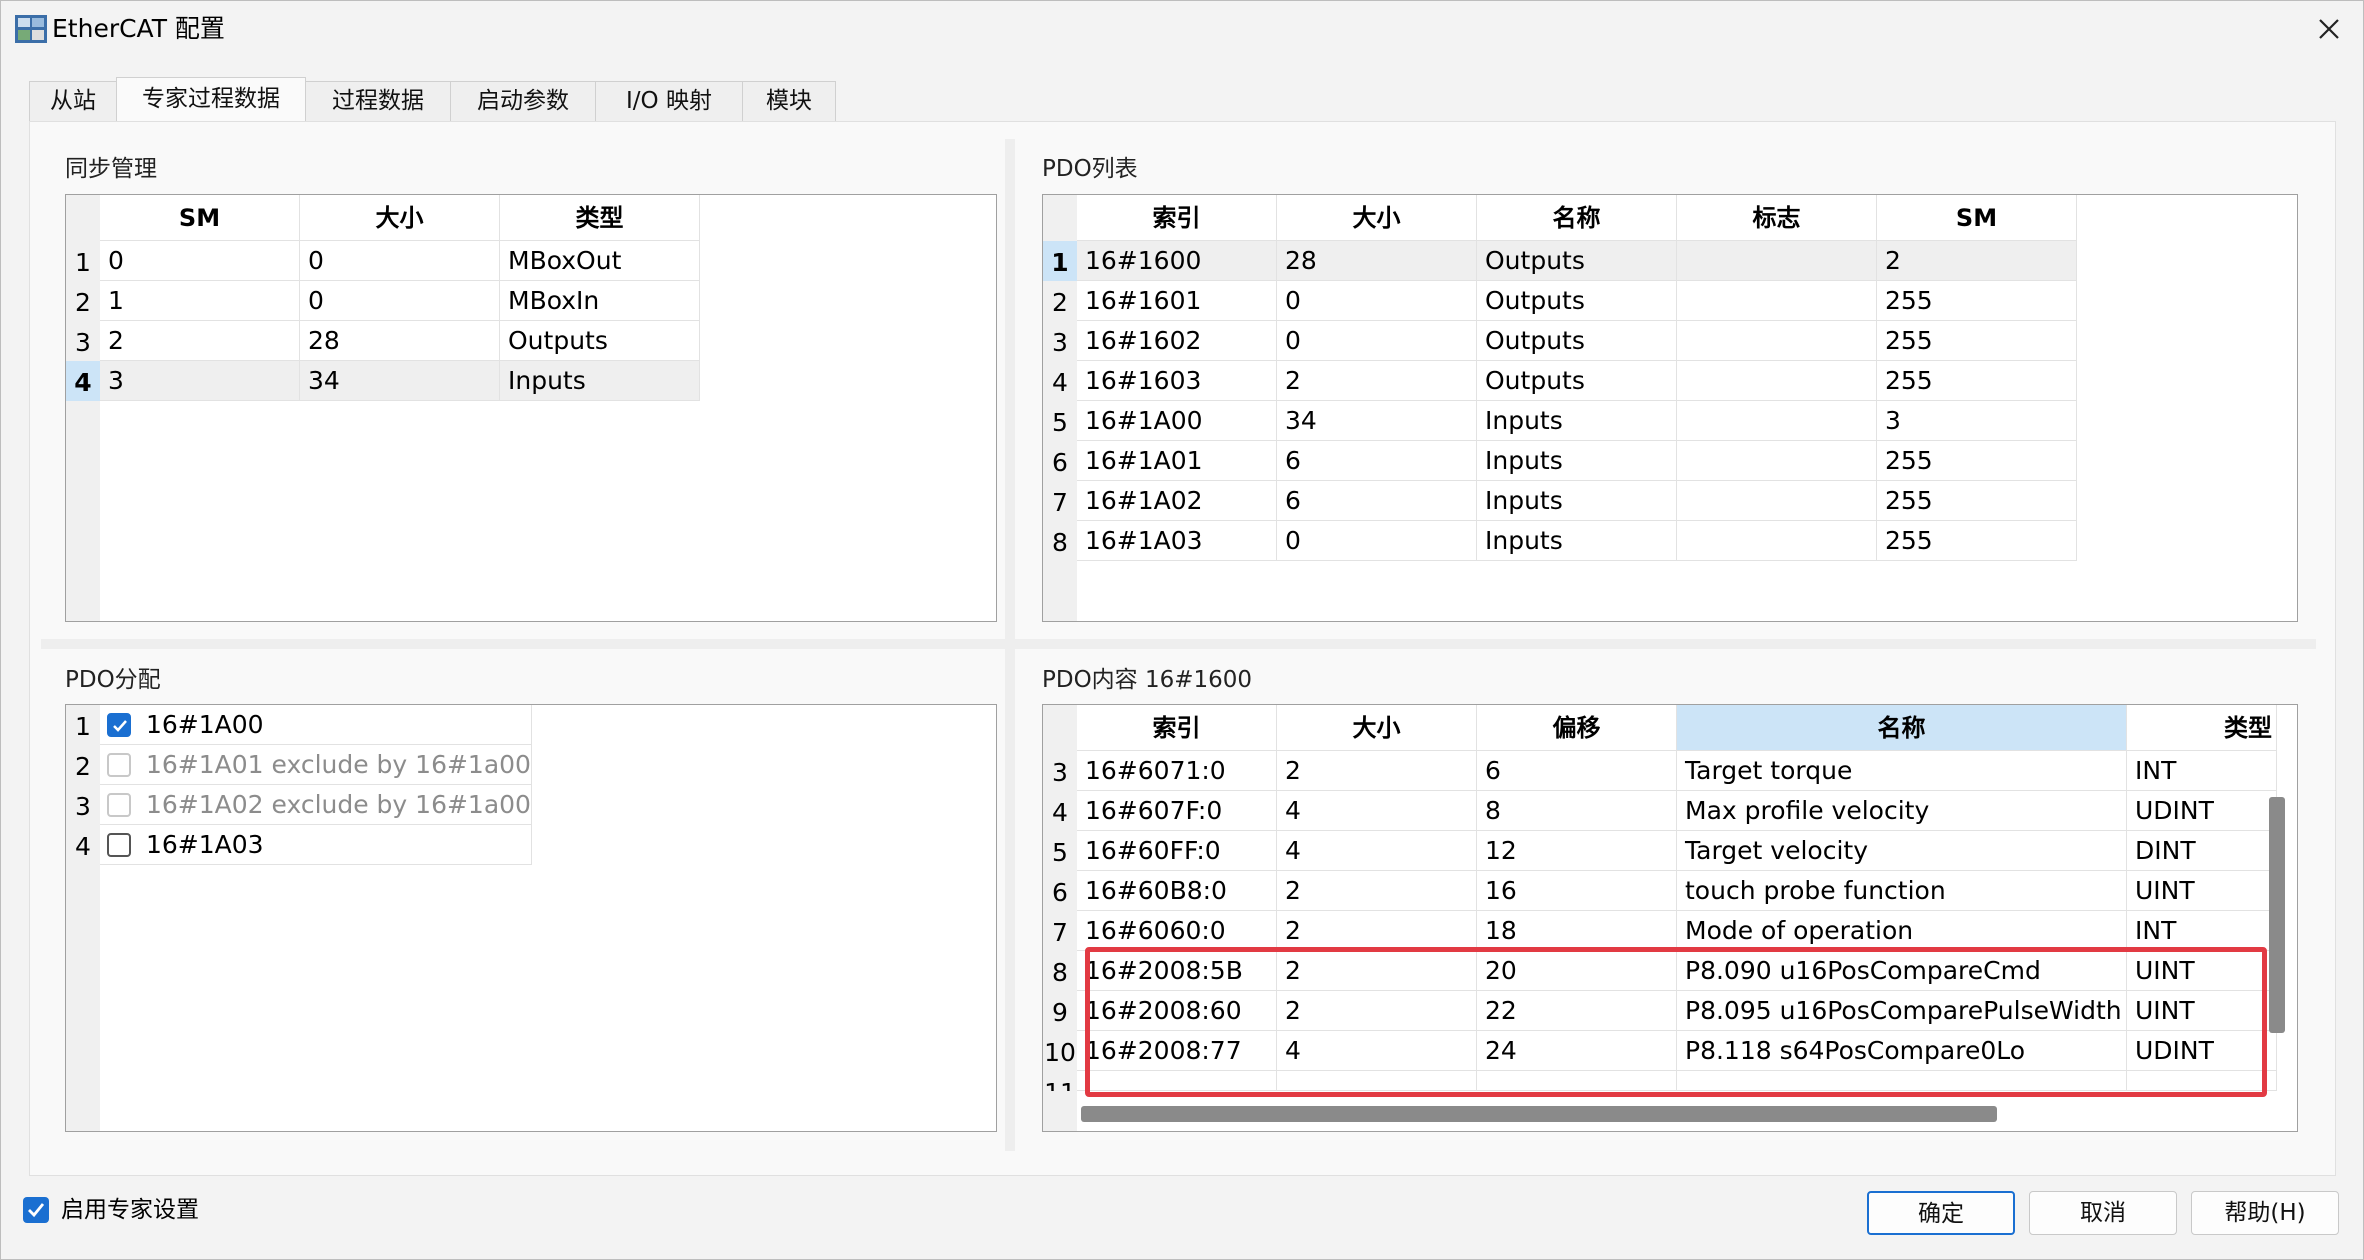 This screenshot has height=1260, width=2364. I want to click on cell-index: 16#60B8:0, so click(1177, 891).